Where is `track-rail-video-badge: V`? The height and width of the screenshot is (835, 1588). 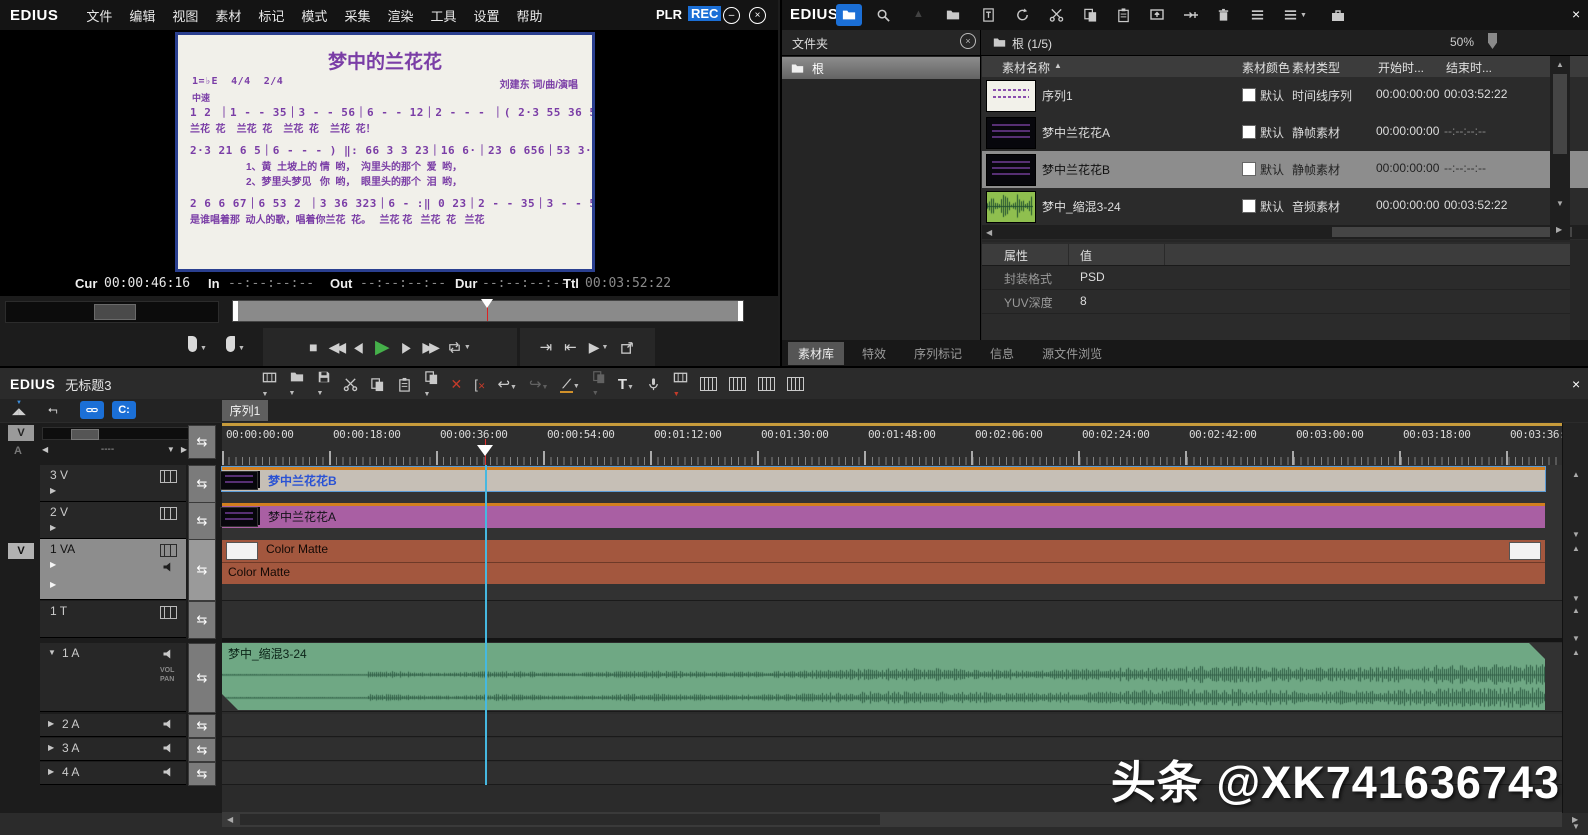 track-rail-video-badge: V is located at coordinates (21, 433).